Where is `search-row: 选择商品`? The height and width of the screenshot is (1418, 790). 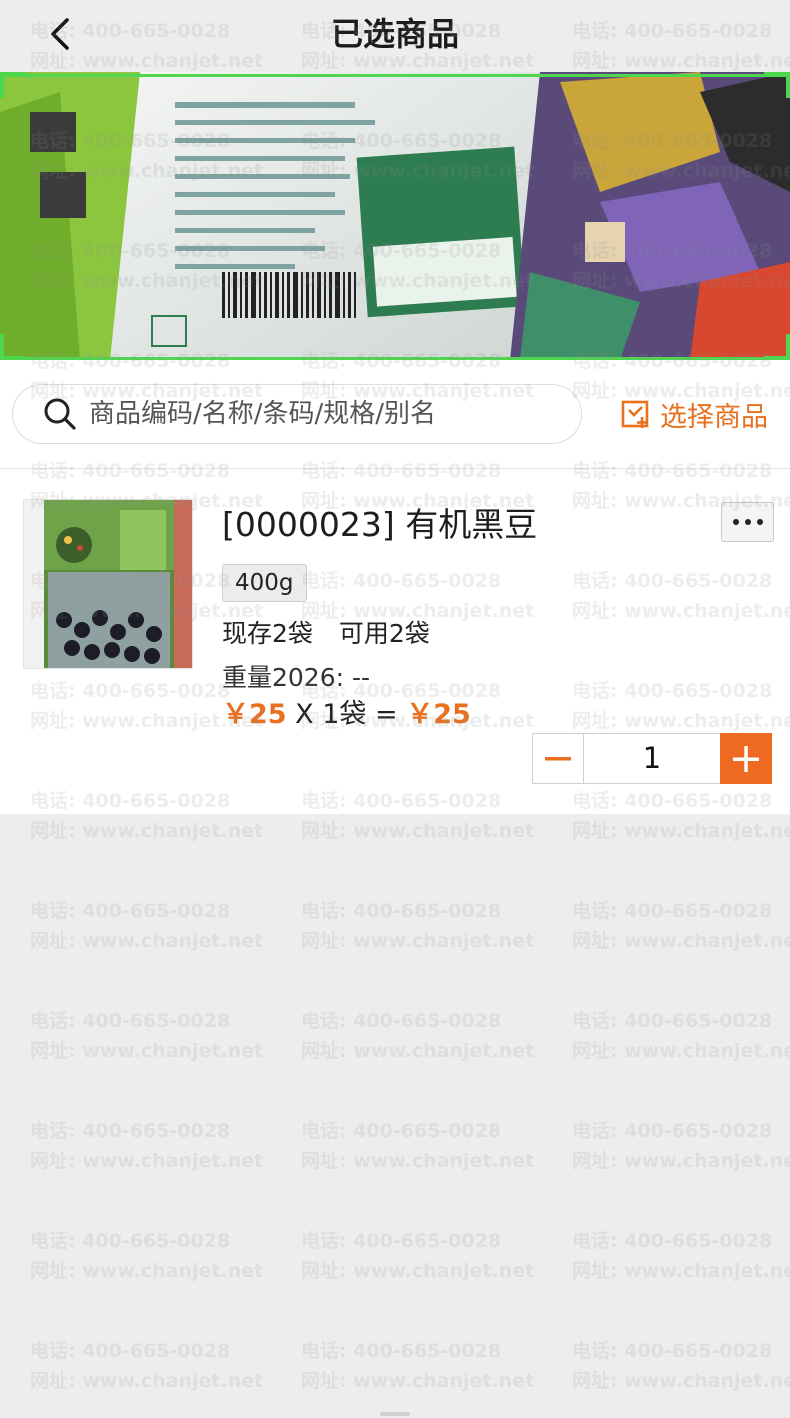
search-row: 选择商品 is located at coordinates (395, 414).